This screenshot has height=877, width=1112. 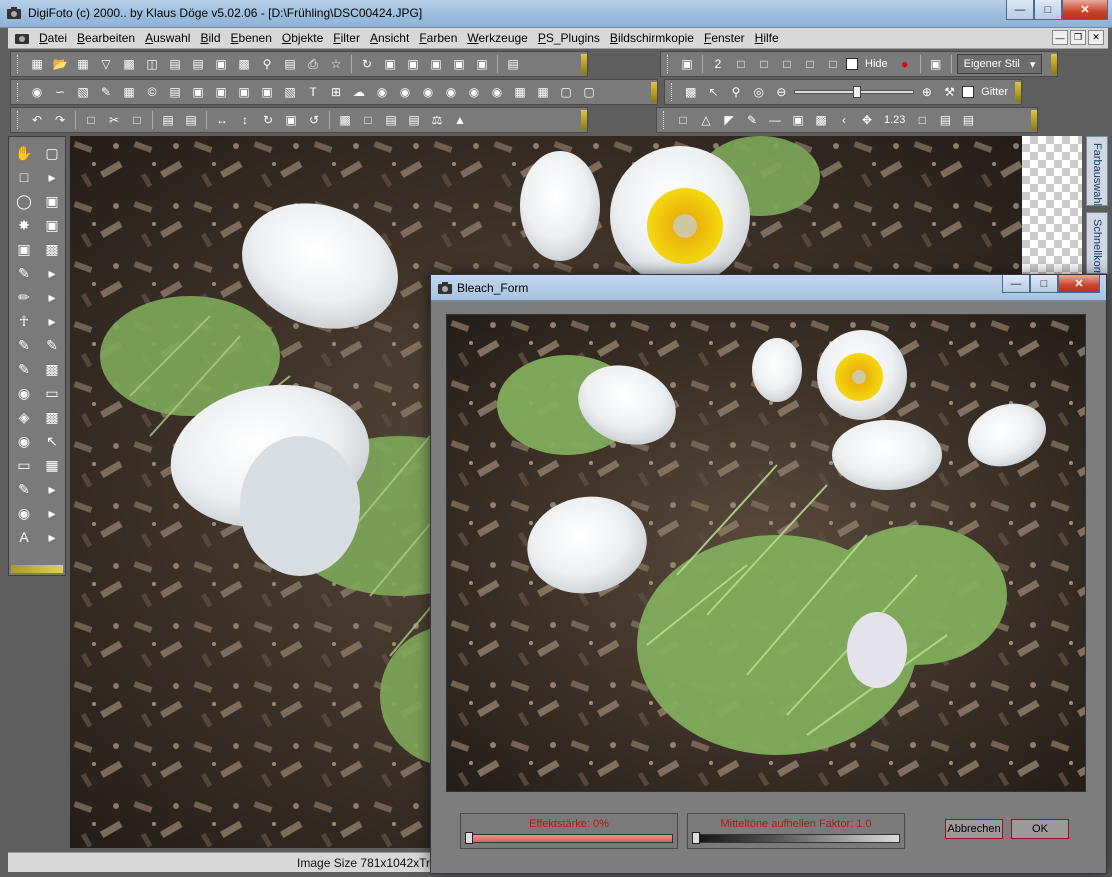 I want to click on sphere-icon: ◉, so click(x=37, y=92).